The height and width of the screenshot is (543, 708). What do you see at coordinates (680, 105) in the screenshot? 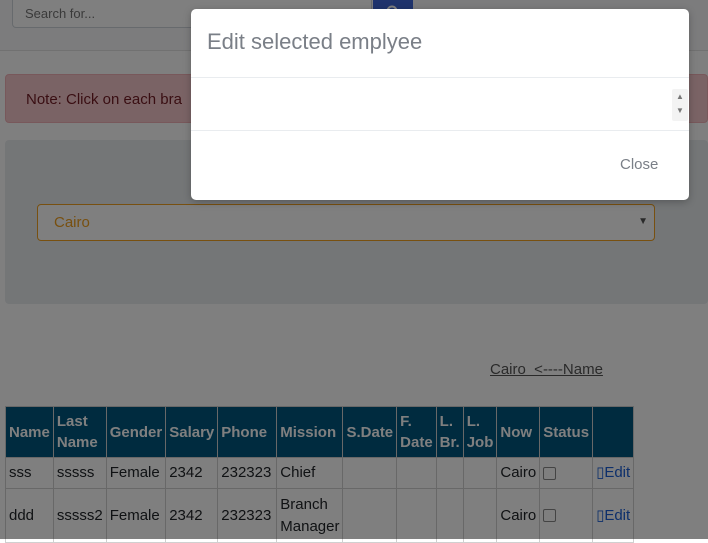
I see `modal-body-scrollbar: ▲ ▼` at bounding box center [680, 105].